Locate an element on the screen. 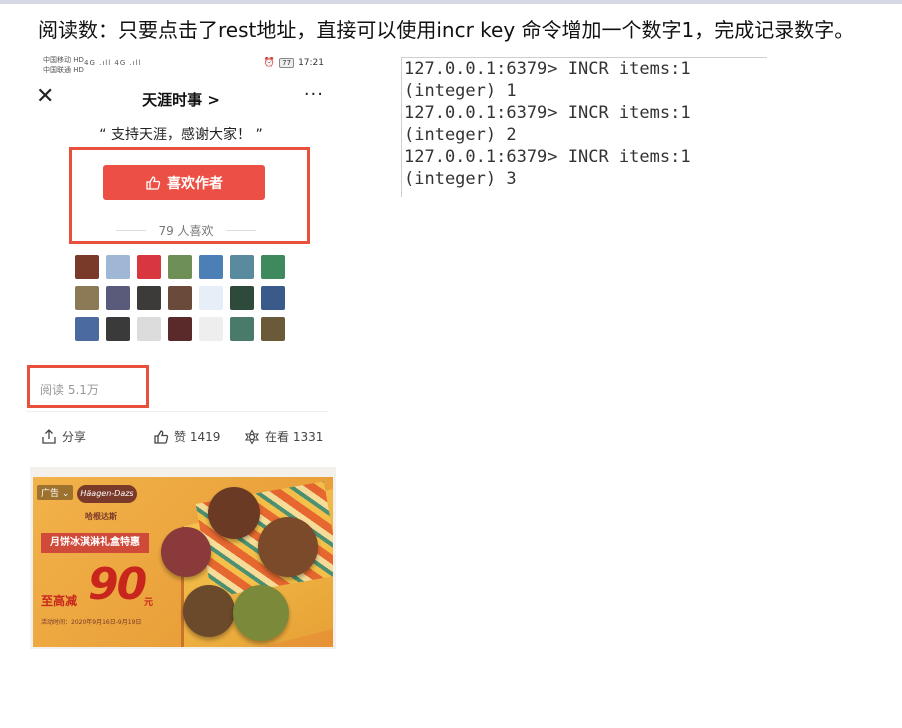 The height and width of the screenshot is (728, 902). author-quote: “ 支持天涯，感谢大家！ ” is located at coordinates (181, 135).